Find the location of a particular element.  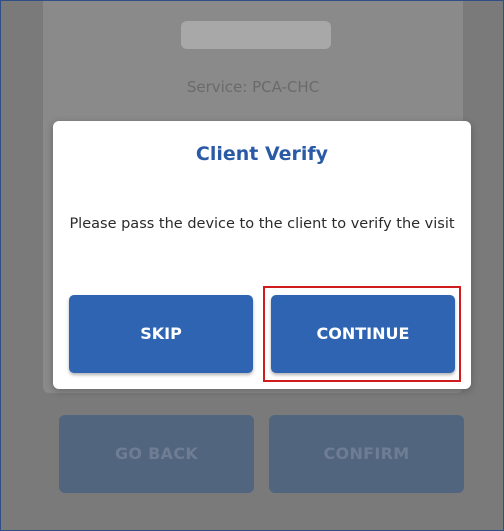

dialog-title: Client Verify is located at coordinates (262, 154).